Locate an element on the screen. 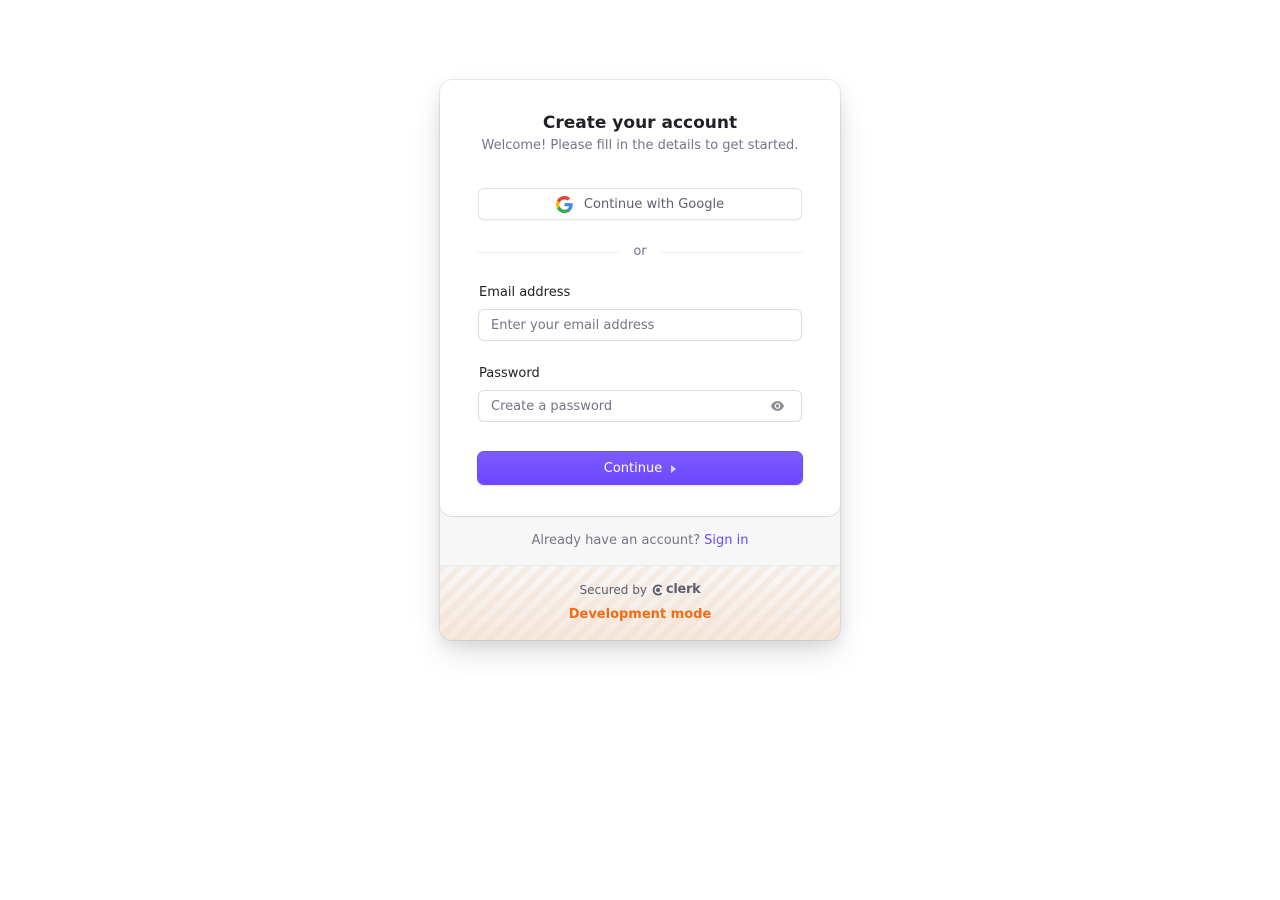 This screenshot has width=1280, height=900. password-input: Create a password is located at coordinates (640, 406).